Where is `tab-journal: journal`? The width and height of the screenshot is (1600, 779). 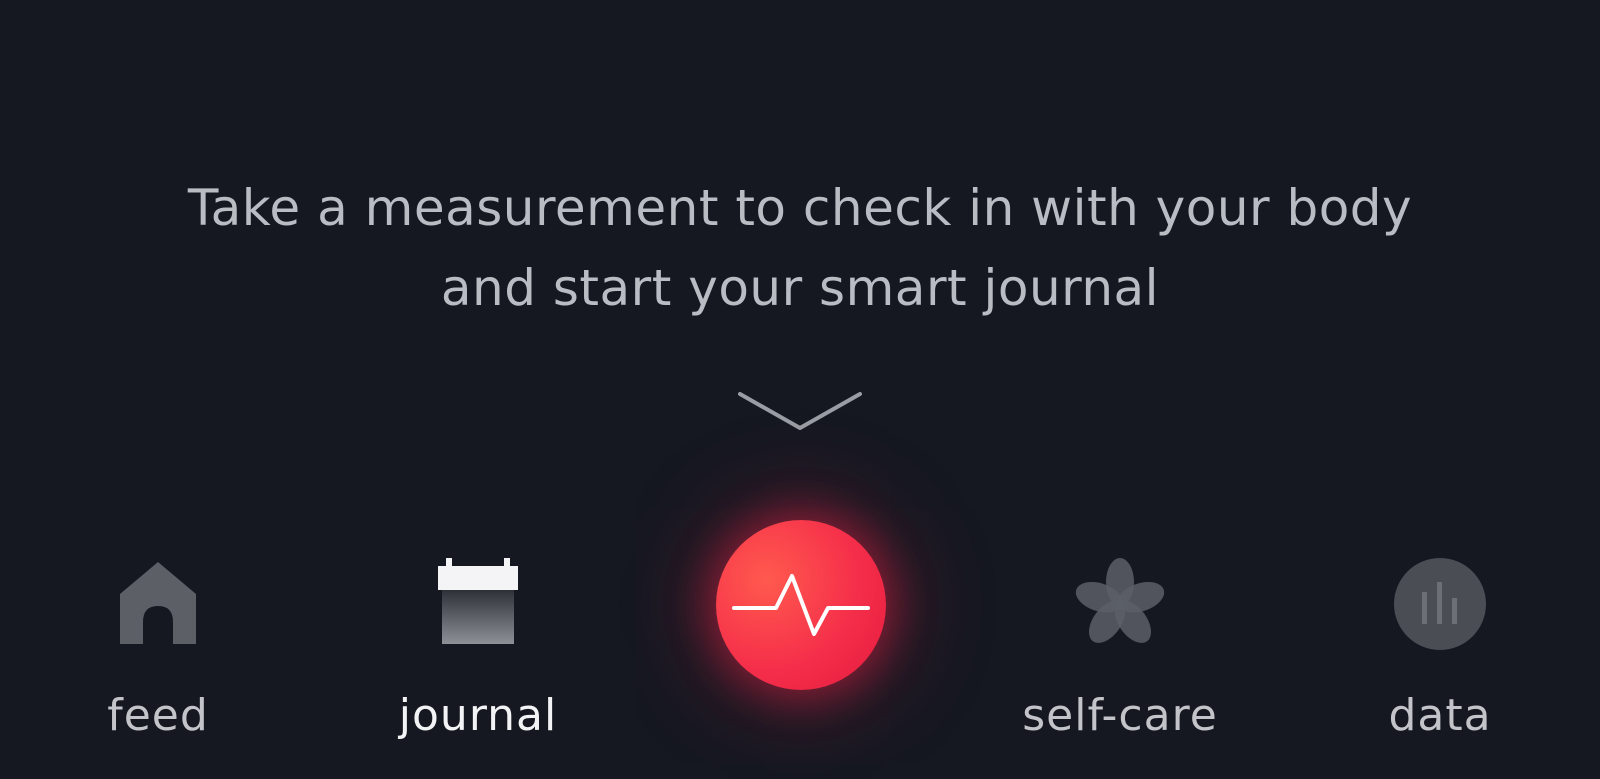 tab-journal: journal is located at coordinates (478, 630).